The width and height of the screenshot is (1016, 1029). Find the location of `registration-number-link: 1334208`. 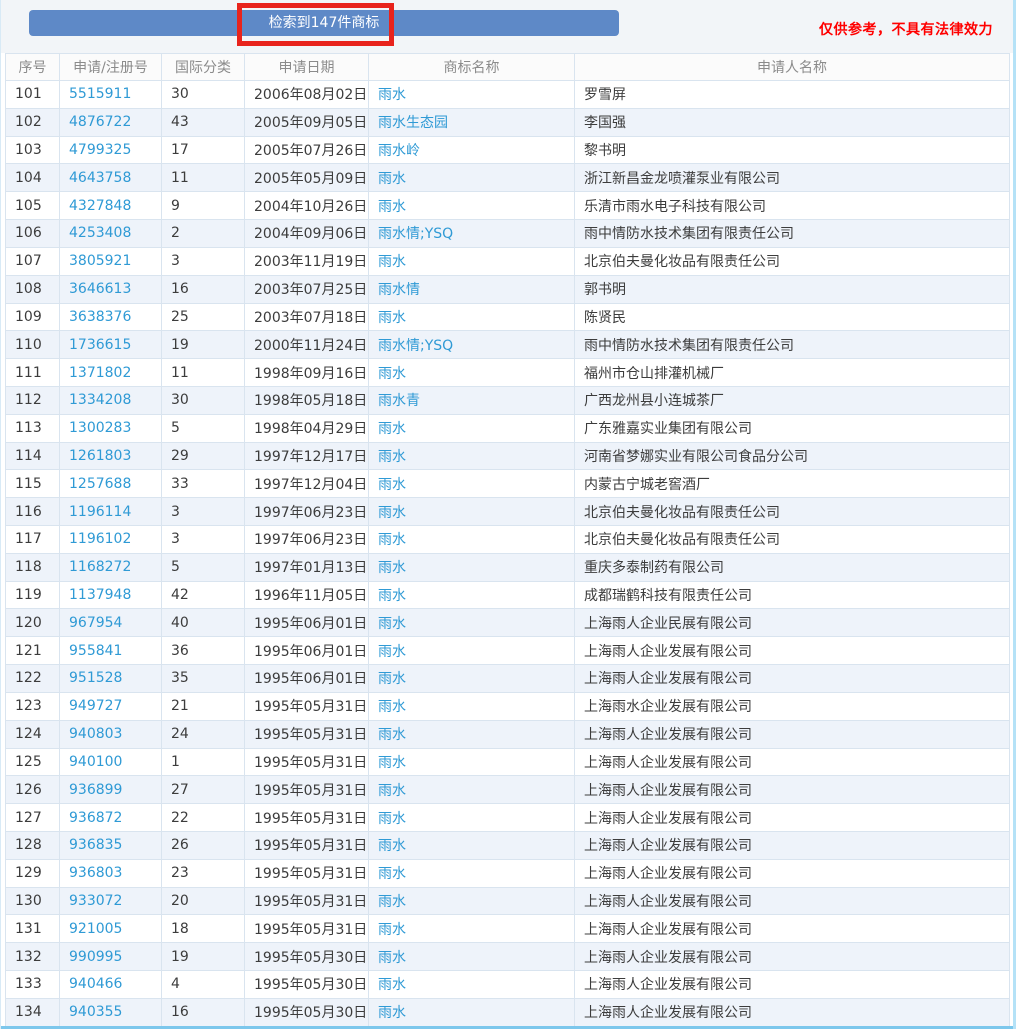

registration-number-link: 1334208 is located at coordinates (100, 400).